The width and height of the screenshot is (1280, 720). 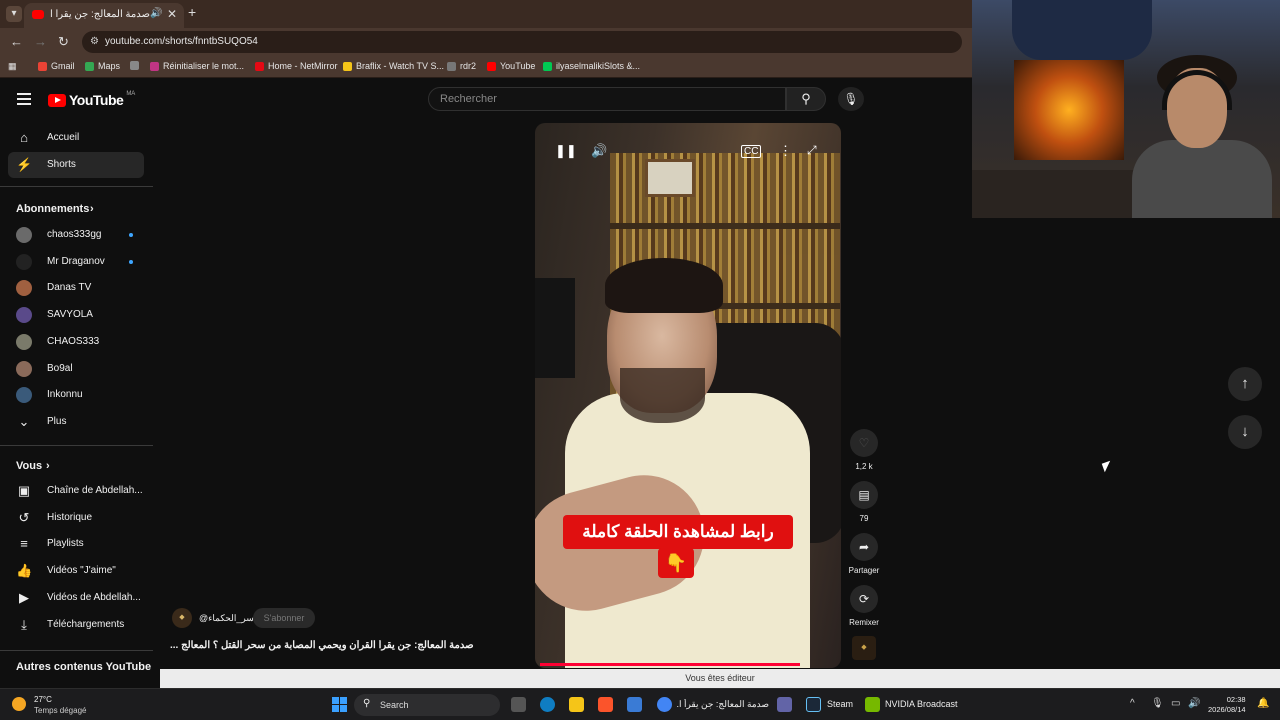 What do you see at coordinates (76, 625) in the screenshot?
I see `sidebar-you-item: ⤓ Téléchargements` at bounding box center [76, 625].